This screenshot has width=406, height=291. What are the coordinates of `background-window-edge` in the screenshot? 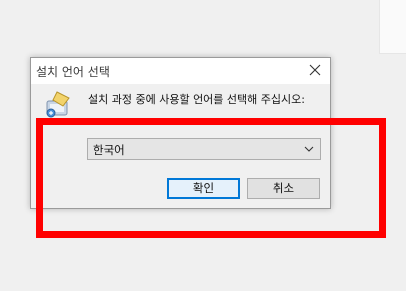 It's located at (392, 27).